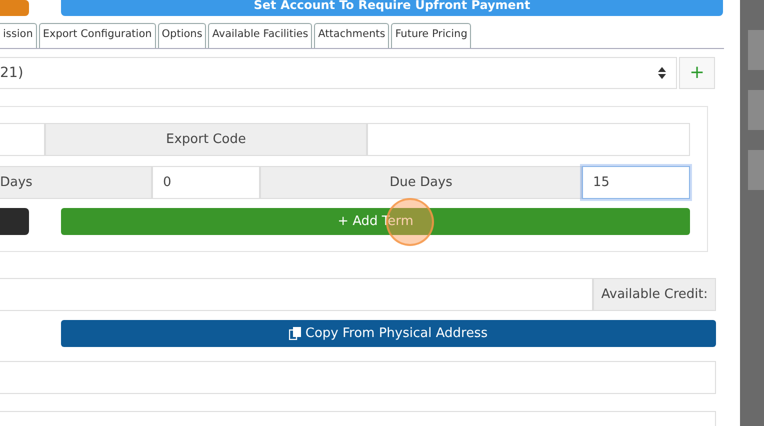 This screenshot has width=764, height=426. I want to click on copy-icon, so click(295, 333).